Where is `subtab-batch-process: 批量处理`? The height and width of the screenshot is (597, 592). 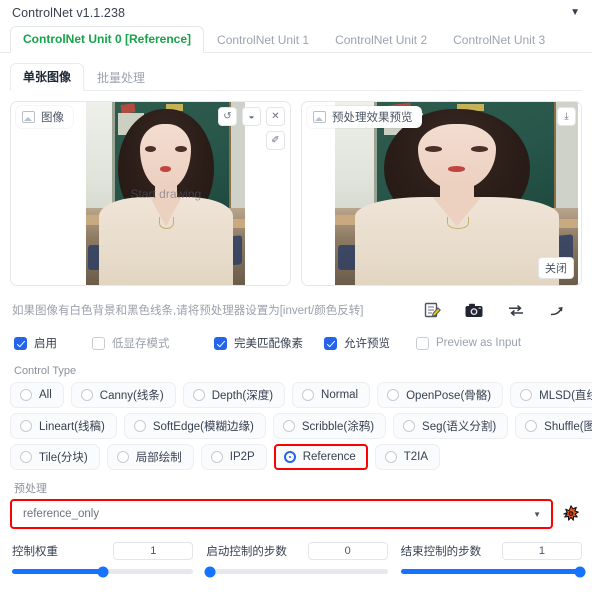 subtab-batch-process: 批量处理 is located at coordinates (121, 77).